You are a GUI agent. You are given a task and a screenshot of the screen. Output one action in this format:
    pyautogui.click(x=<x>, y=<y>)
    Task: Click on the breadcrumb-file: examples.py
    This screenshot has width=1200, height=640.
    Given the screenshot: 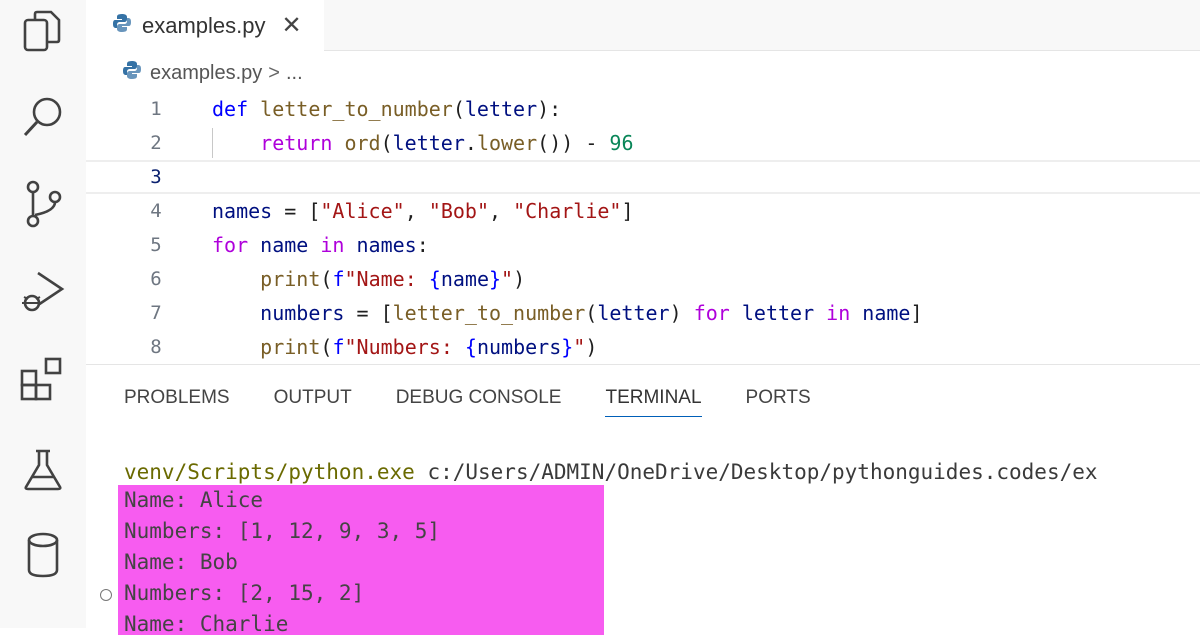 What is the action you would take?
    pyautogui.click(x=206, y=73)
    